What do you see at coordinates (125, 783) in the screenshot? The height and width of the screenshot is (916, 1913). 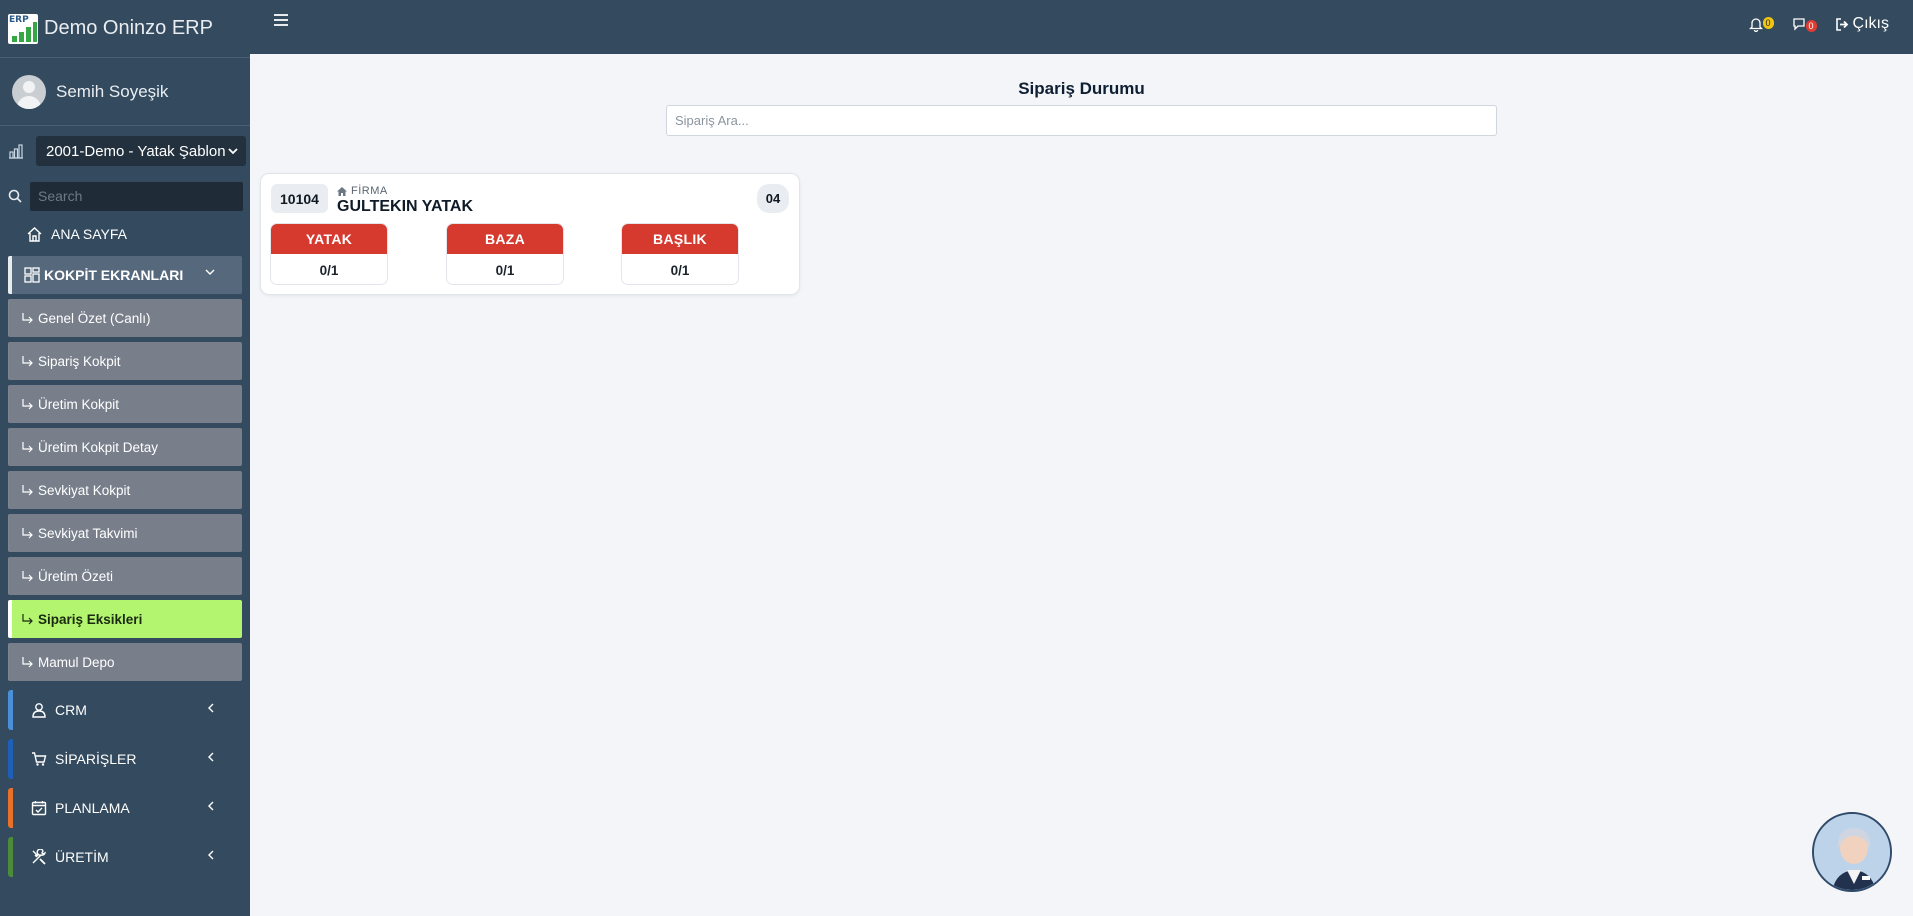 I see `nav-group-list: CRM SİPARİŞLER PLANLAMA ÜRETİM` at bounding box center [125, 783].